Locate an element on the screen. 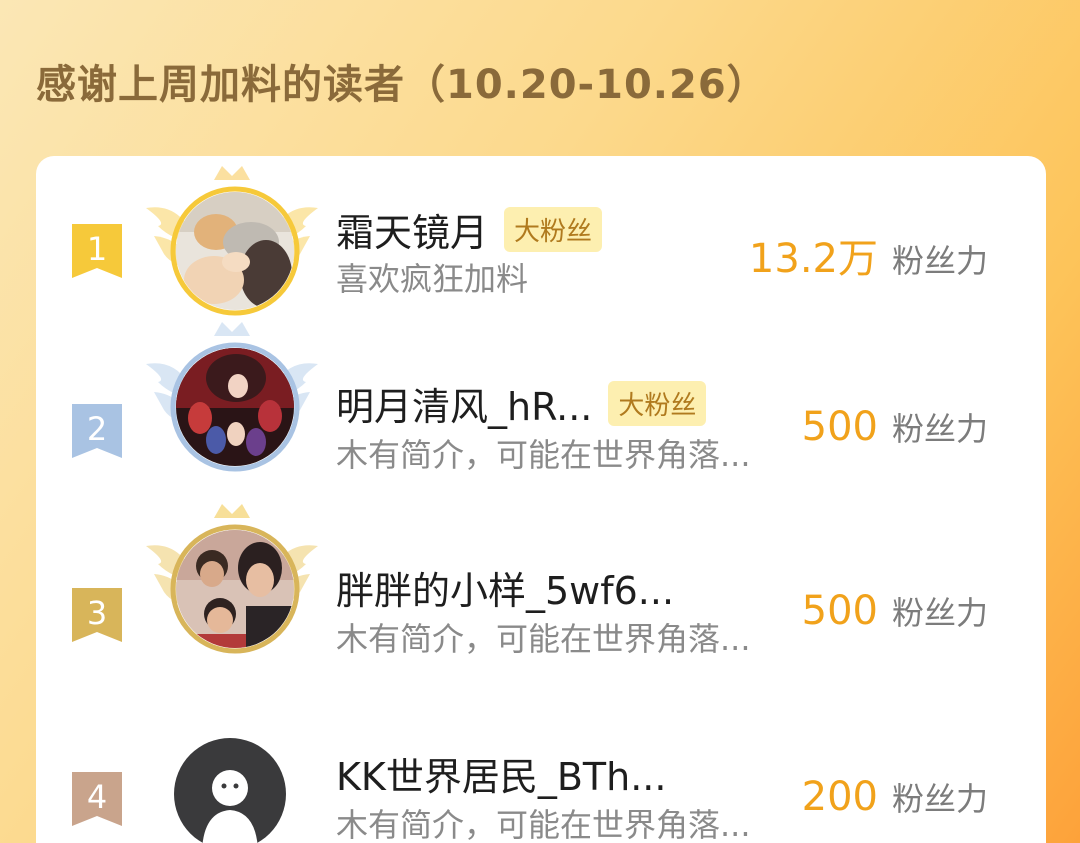 Image resolution: width=1080 pixels, height=843 pixels. rank-number: 2 is located at coordinates (97, 429).